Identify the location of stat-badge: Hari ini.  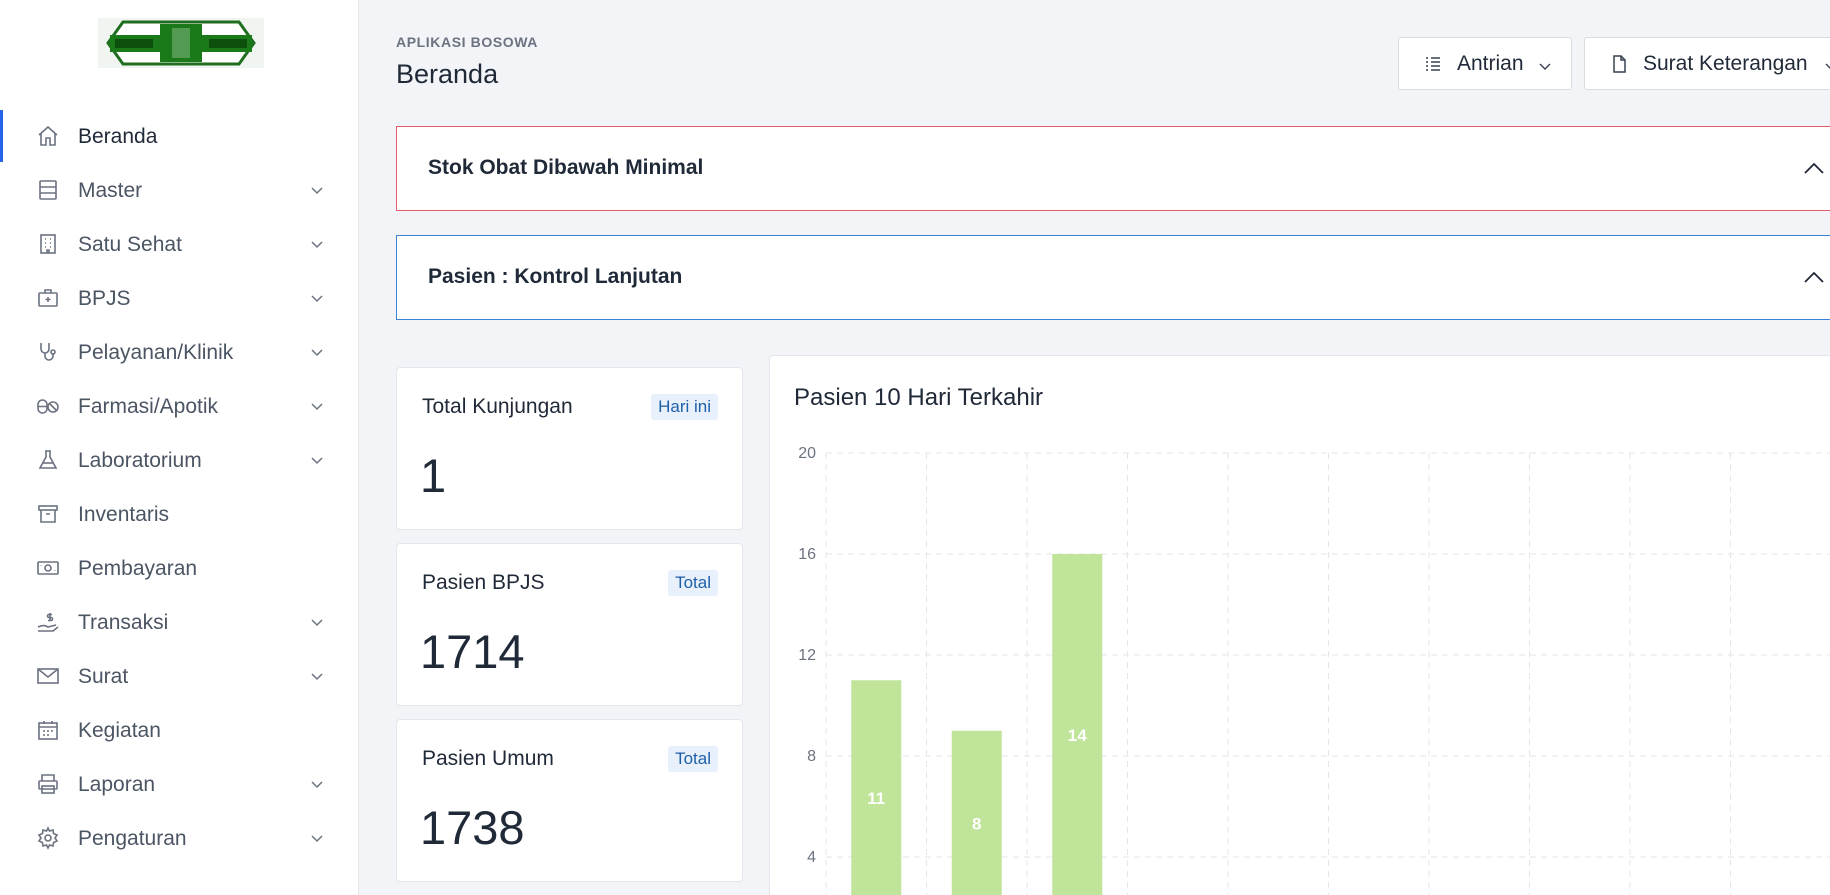
(684, 407).